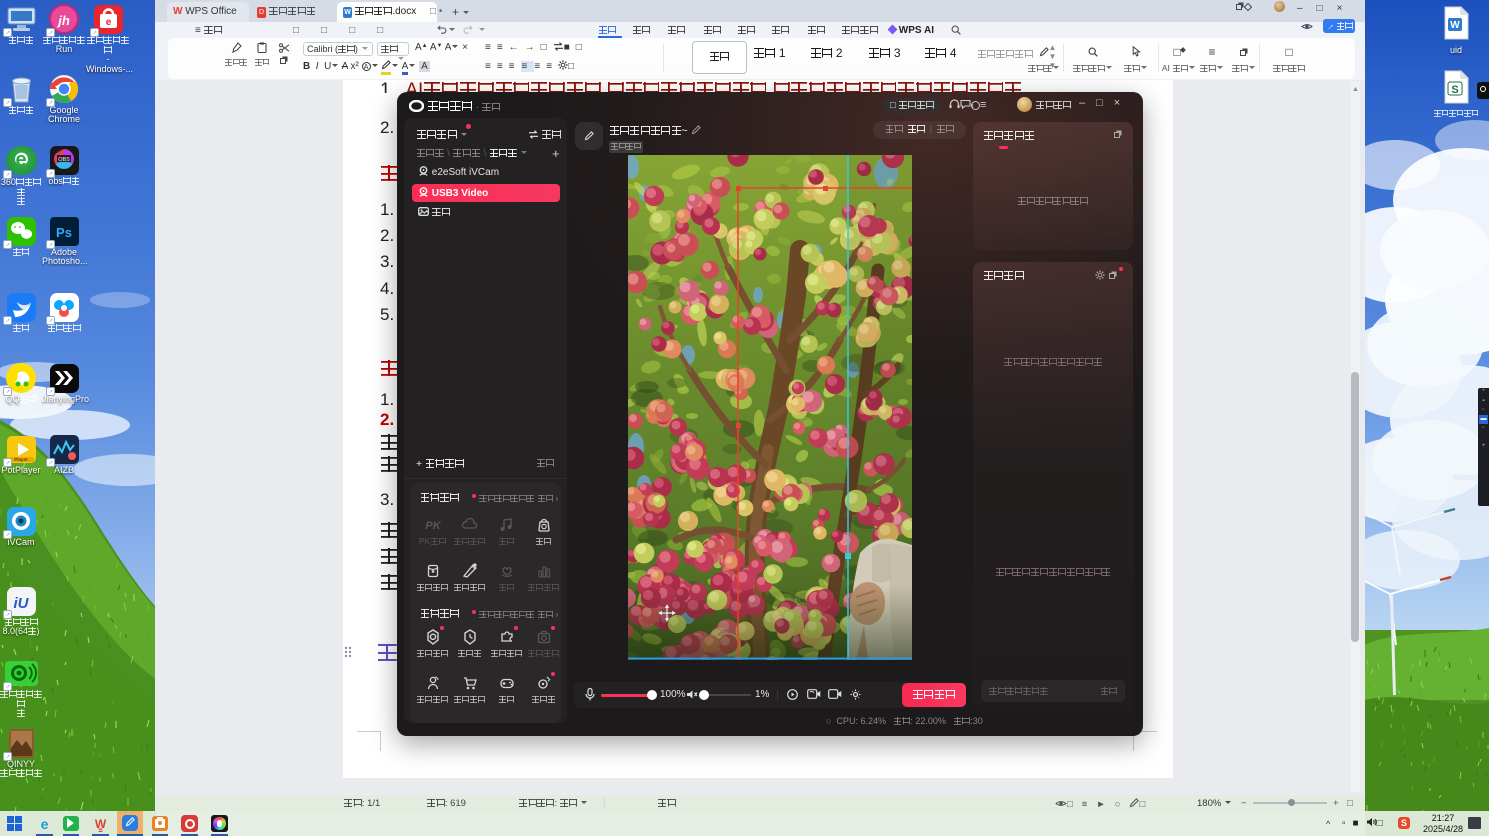  What do you see at coordinates (64, 232) in the screenshot?
I see `svg-text: Ps` at bounding box center [64, 232].